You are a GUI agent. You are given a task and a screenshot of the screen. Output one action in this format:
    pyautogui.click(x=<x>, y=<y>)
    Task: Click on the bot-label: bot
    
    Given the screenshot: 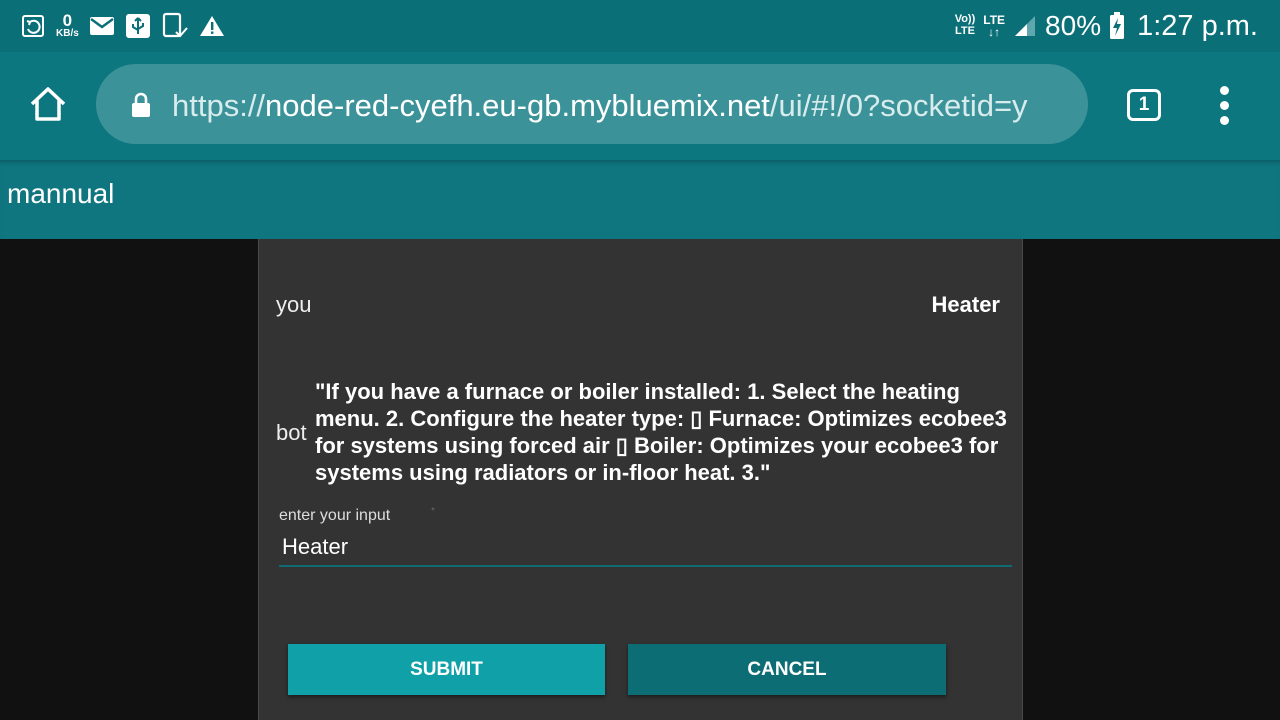 What is the action you would take?
    pyautogui.click(x=291, y=432)
    